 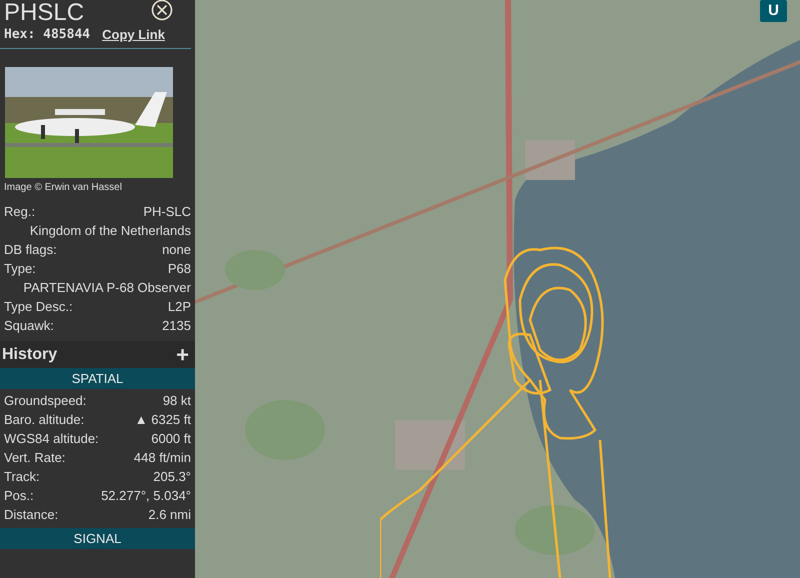 What do you see at coordinates (30, 249) in the screenshot?
I see `detail-label: DB flags:` at bounding box center [30, 249].